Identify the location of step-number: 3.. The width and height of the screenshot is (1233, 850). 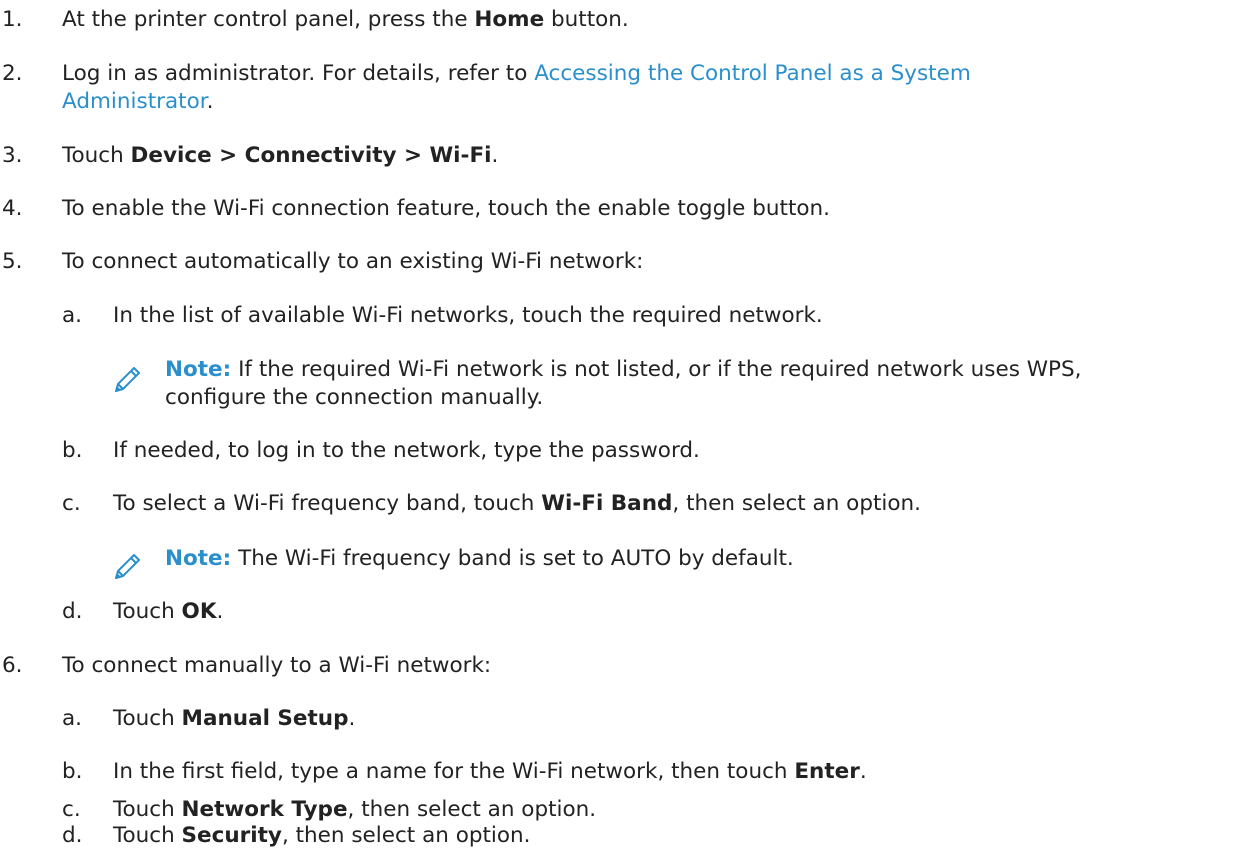
(12, 155).